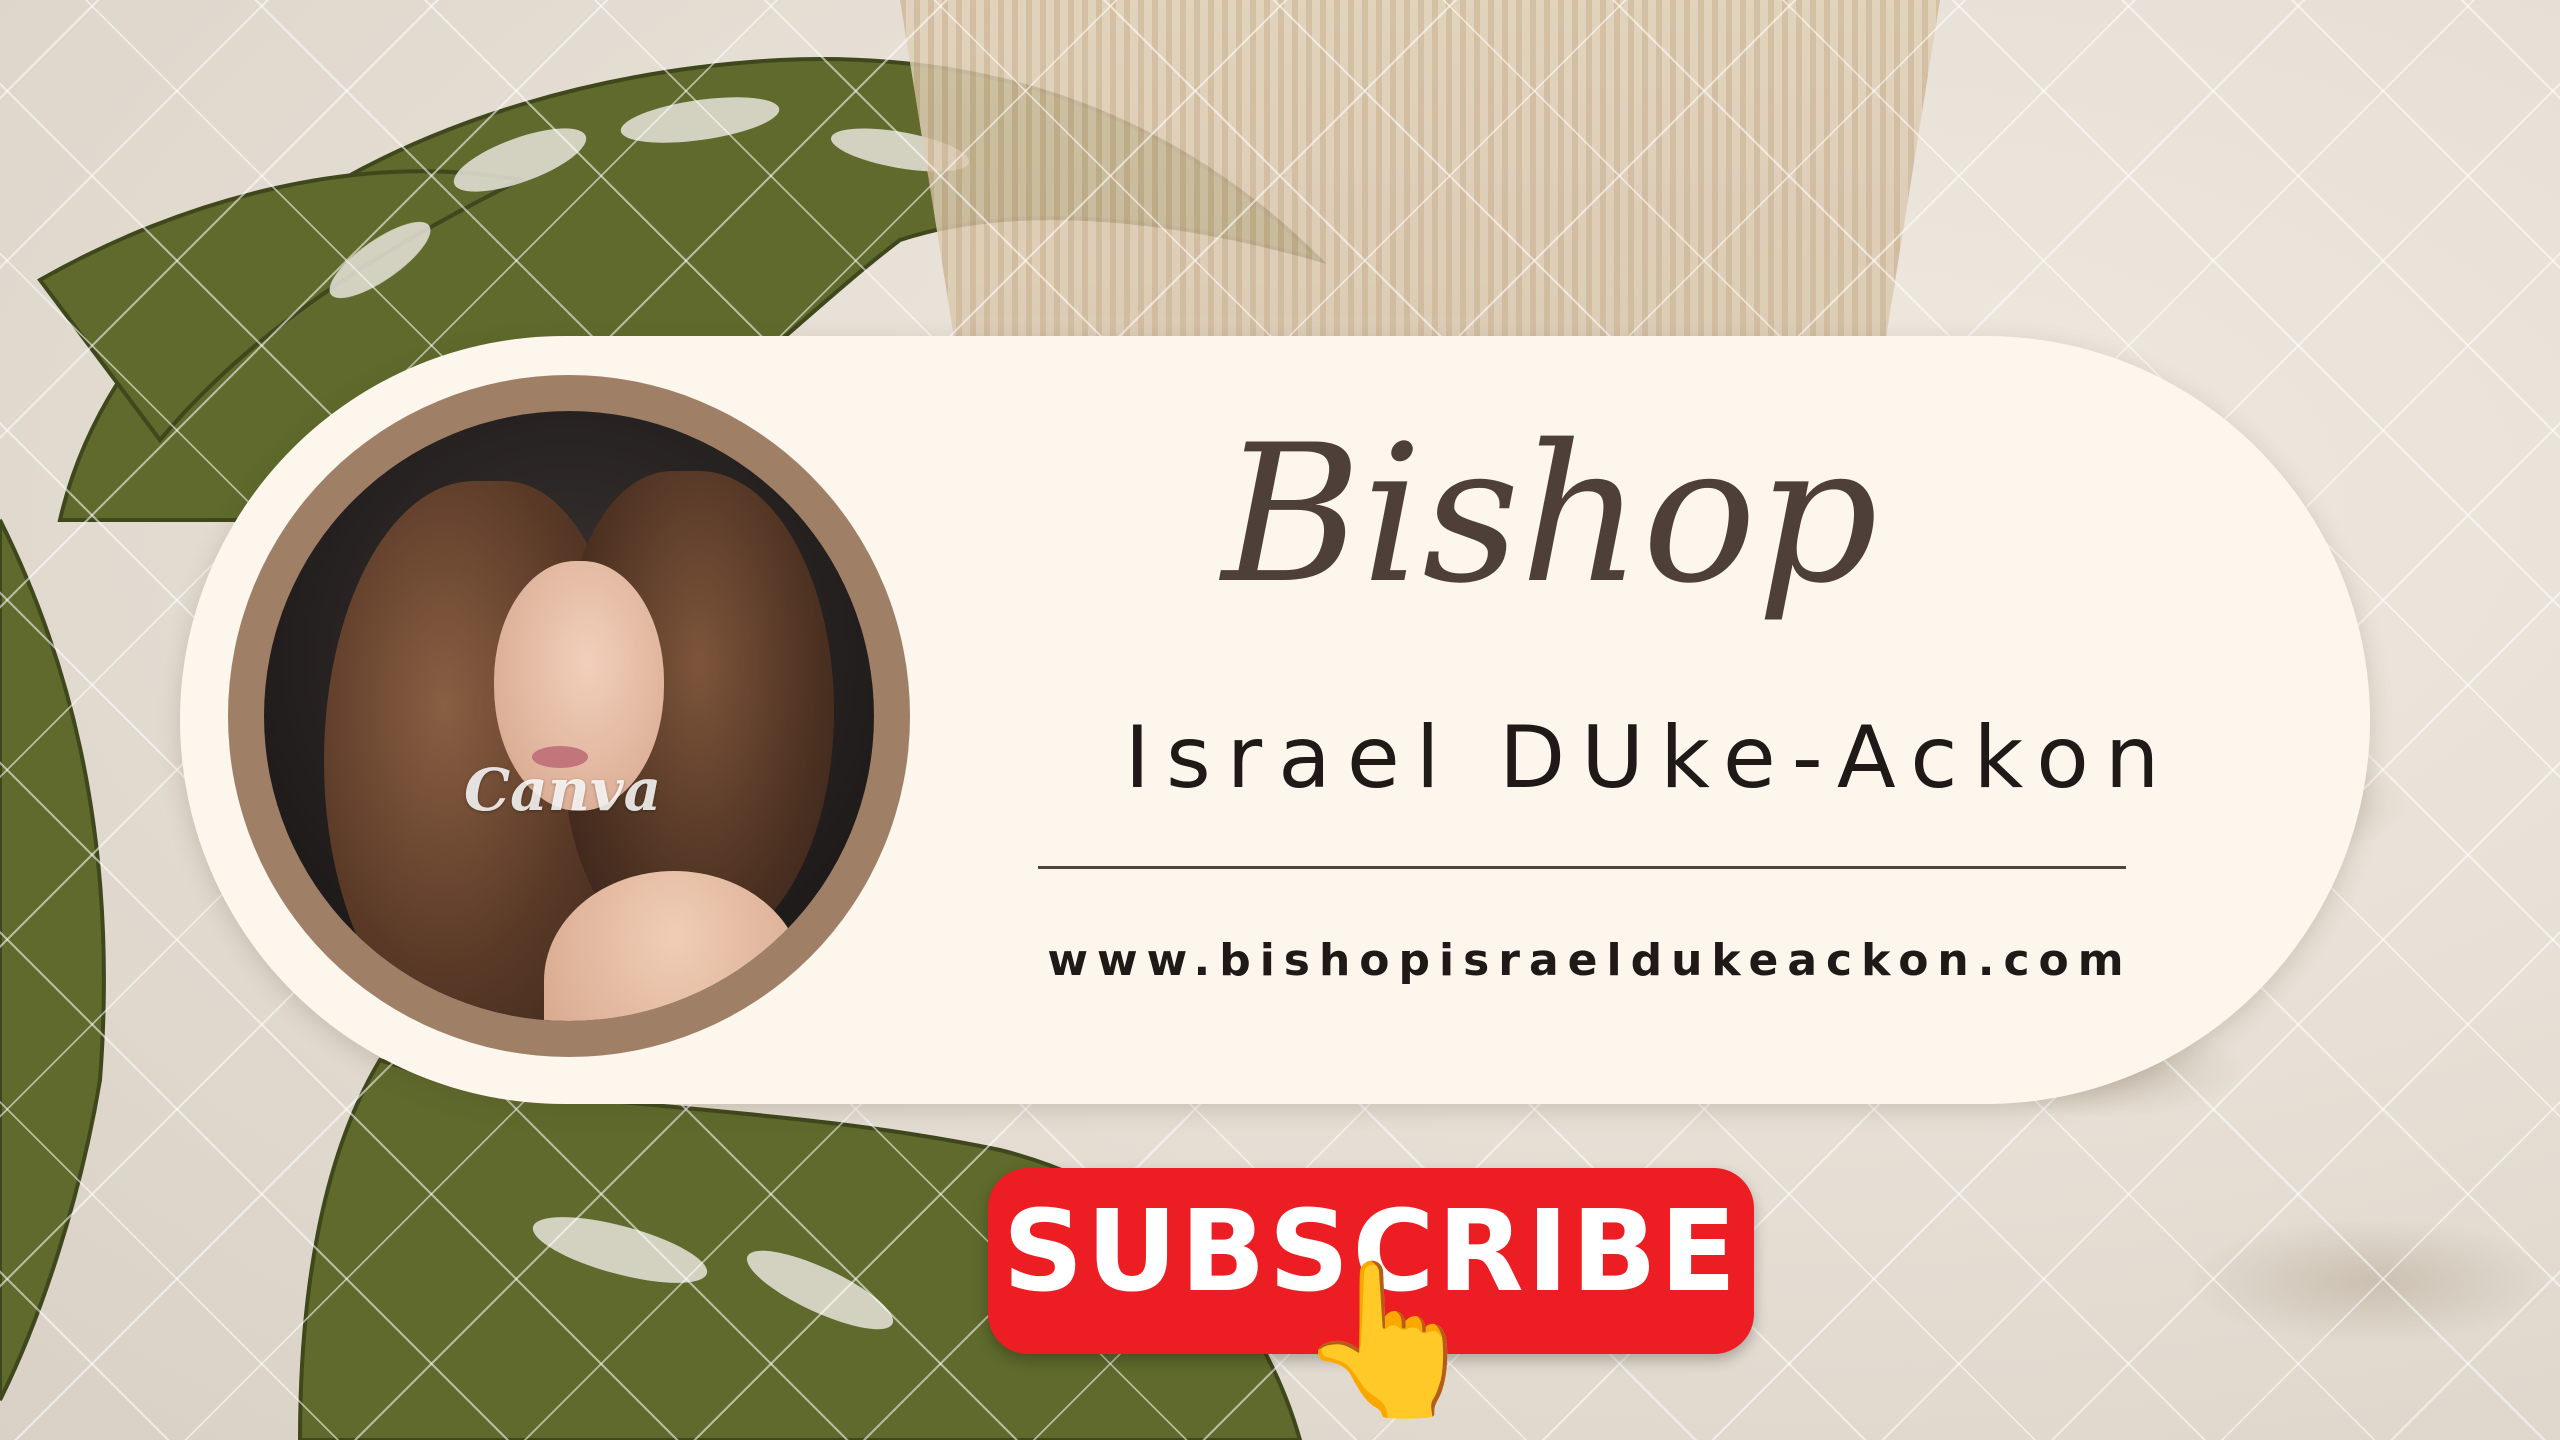  I want to click on avatar: Canva, so click(569, 716).